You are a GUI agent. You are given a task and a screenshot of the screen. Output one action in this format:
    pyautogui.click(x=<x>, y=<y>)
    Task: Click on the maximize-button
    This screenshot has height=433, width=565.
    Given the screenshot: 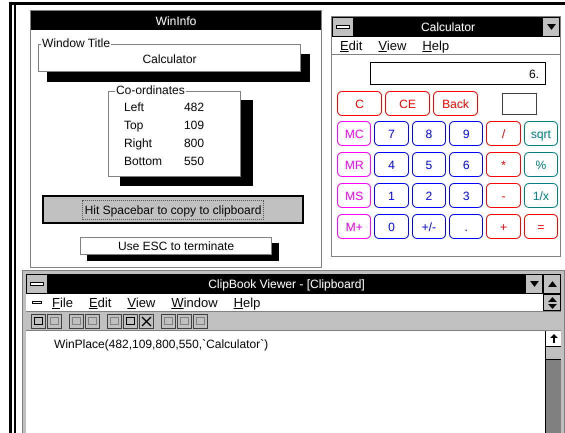 What is the action you would take?
    pyautogui.click(x=552, y=284)
    